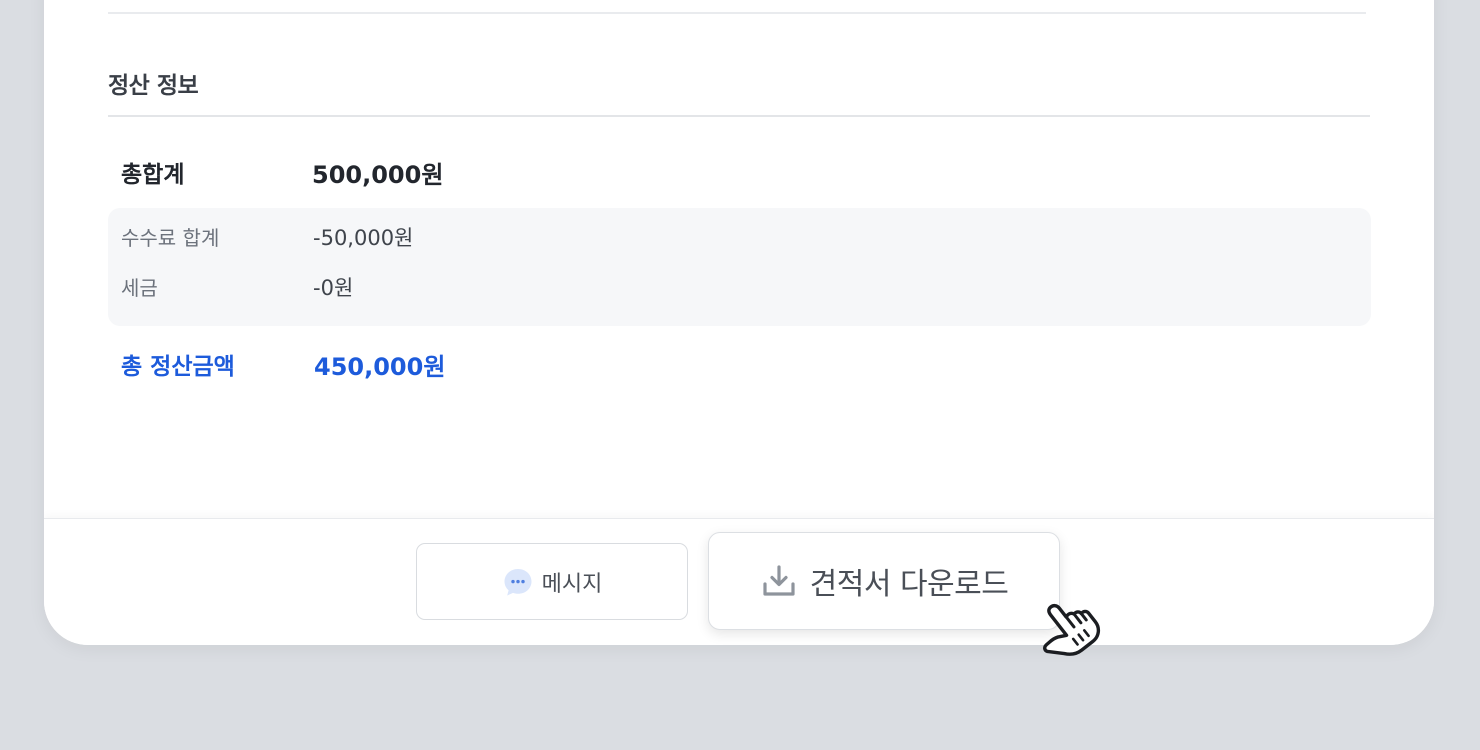  I want to click on tax-label: 세금, so click(139, 288).